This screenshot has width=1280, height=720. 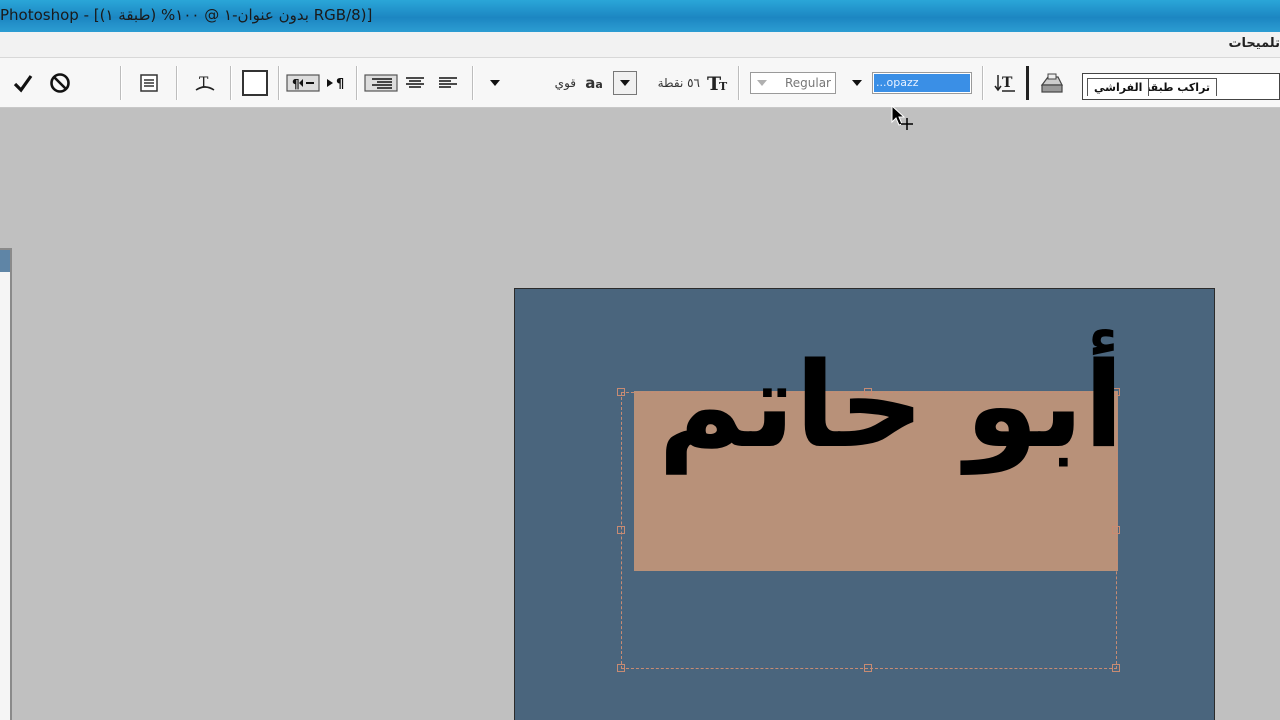 I want to click on canvas-text-layer: أبو حاتم, so click(x=880, y=420).